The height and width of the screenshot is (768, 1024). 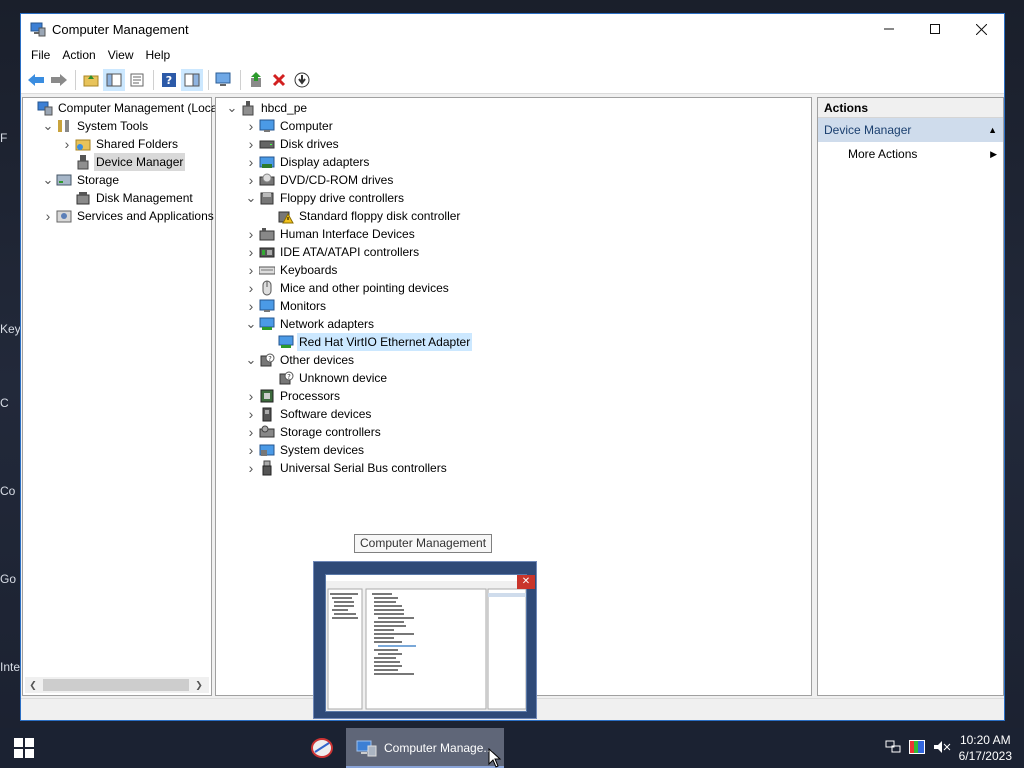 I want to click on forward-icon, so click(x=59, y=80).